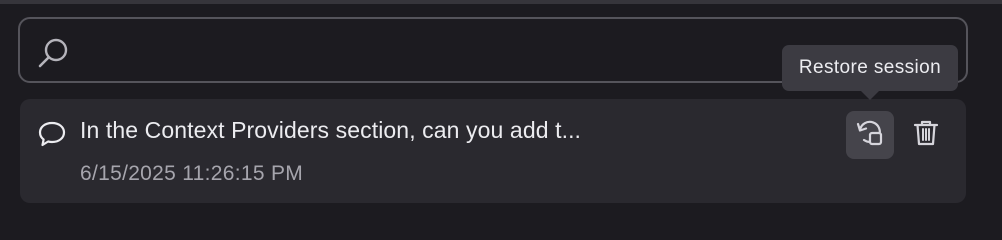 This screenshot has width=1002, height=240. Describe the element at coordinates (192, 173) in the screenshot. I see `session-timestamp: 6/15/2025 11:26:15 PM` at that location.